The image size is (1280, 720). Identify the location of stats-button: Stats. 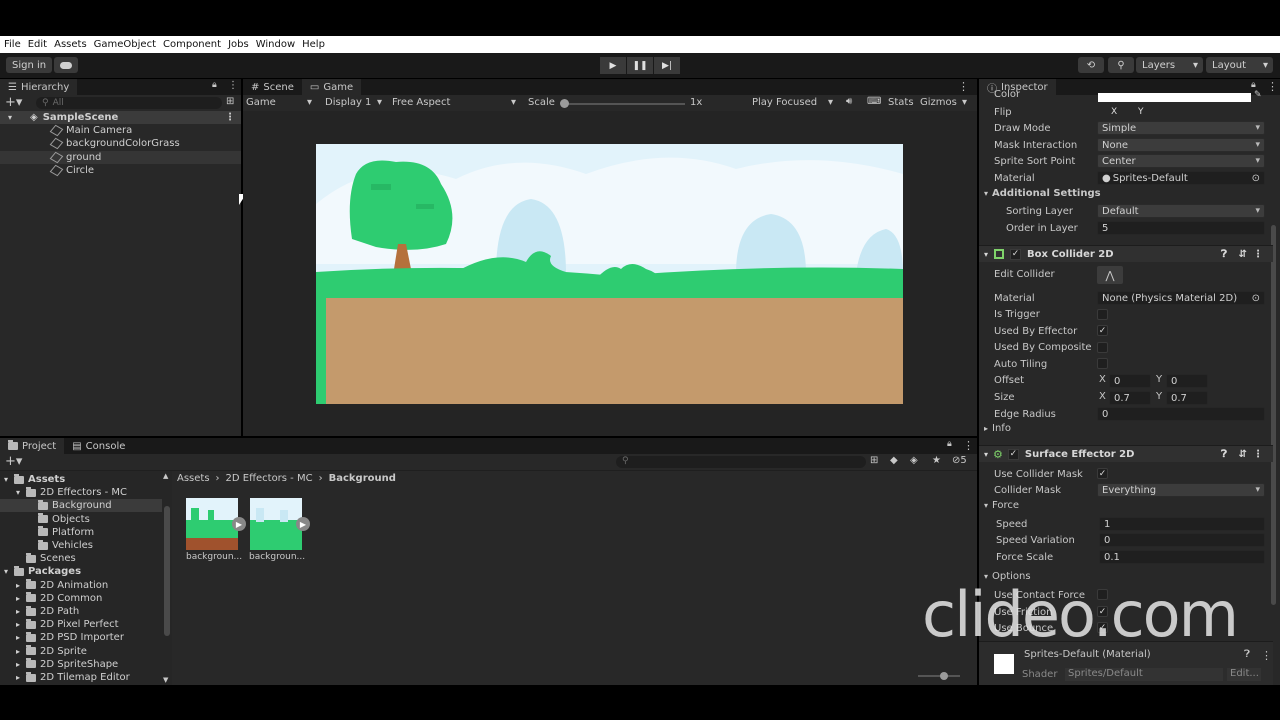
(901, 102).